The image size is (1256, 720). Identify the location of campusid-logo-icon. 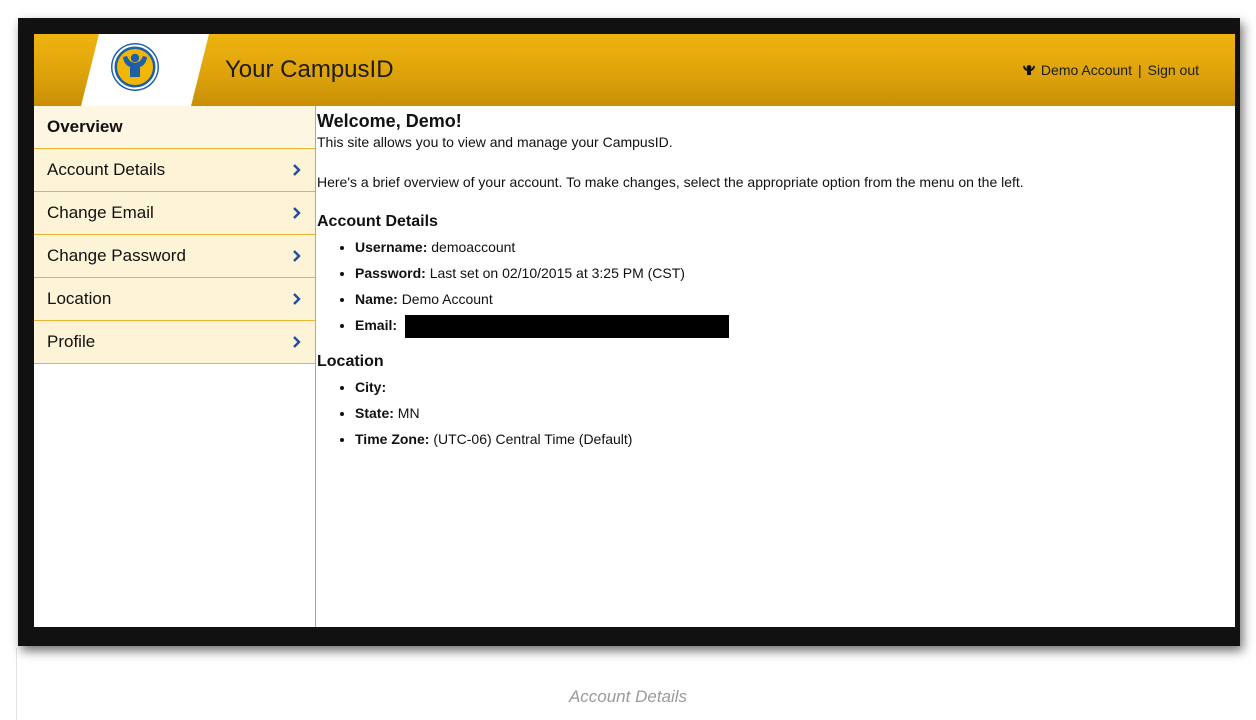
(135, 67).